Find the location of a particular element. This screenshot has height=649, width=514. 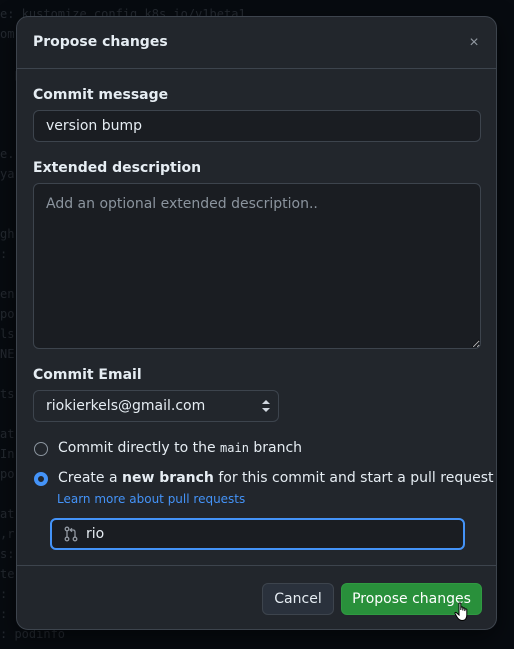

dialog-title: Propose changes is located at coordinates (100, 42).